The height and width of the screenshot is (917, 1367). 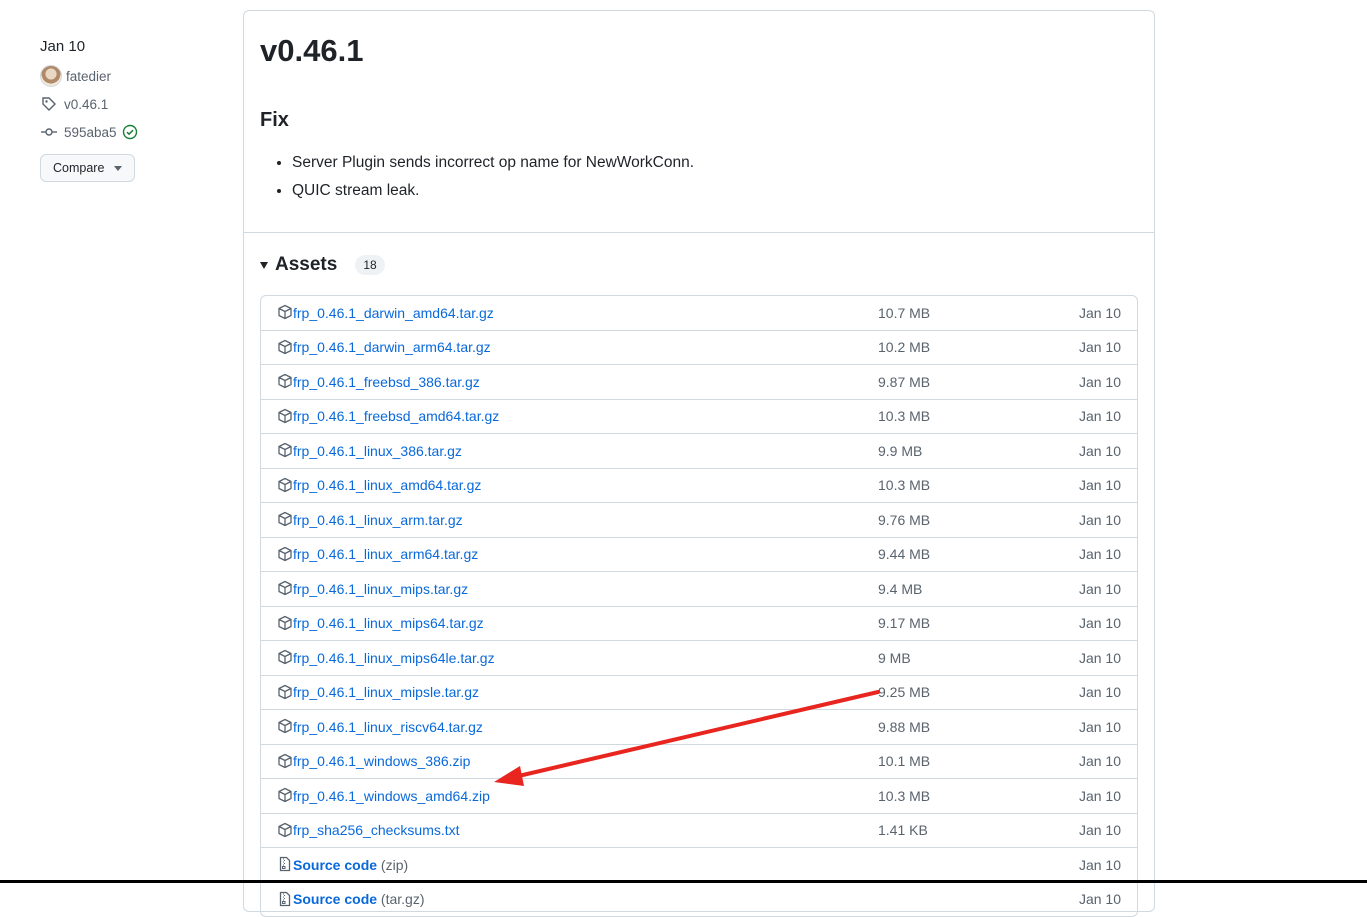 What do you see at coordinates (402, 899) in the screenshot?
I see `source-format: (tar.gz)` at bounding box center [402, 899].